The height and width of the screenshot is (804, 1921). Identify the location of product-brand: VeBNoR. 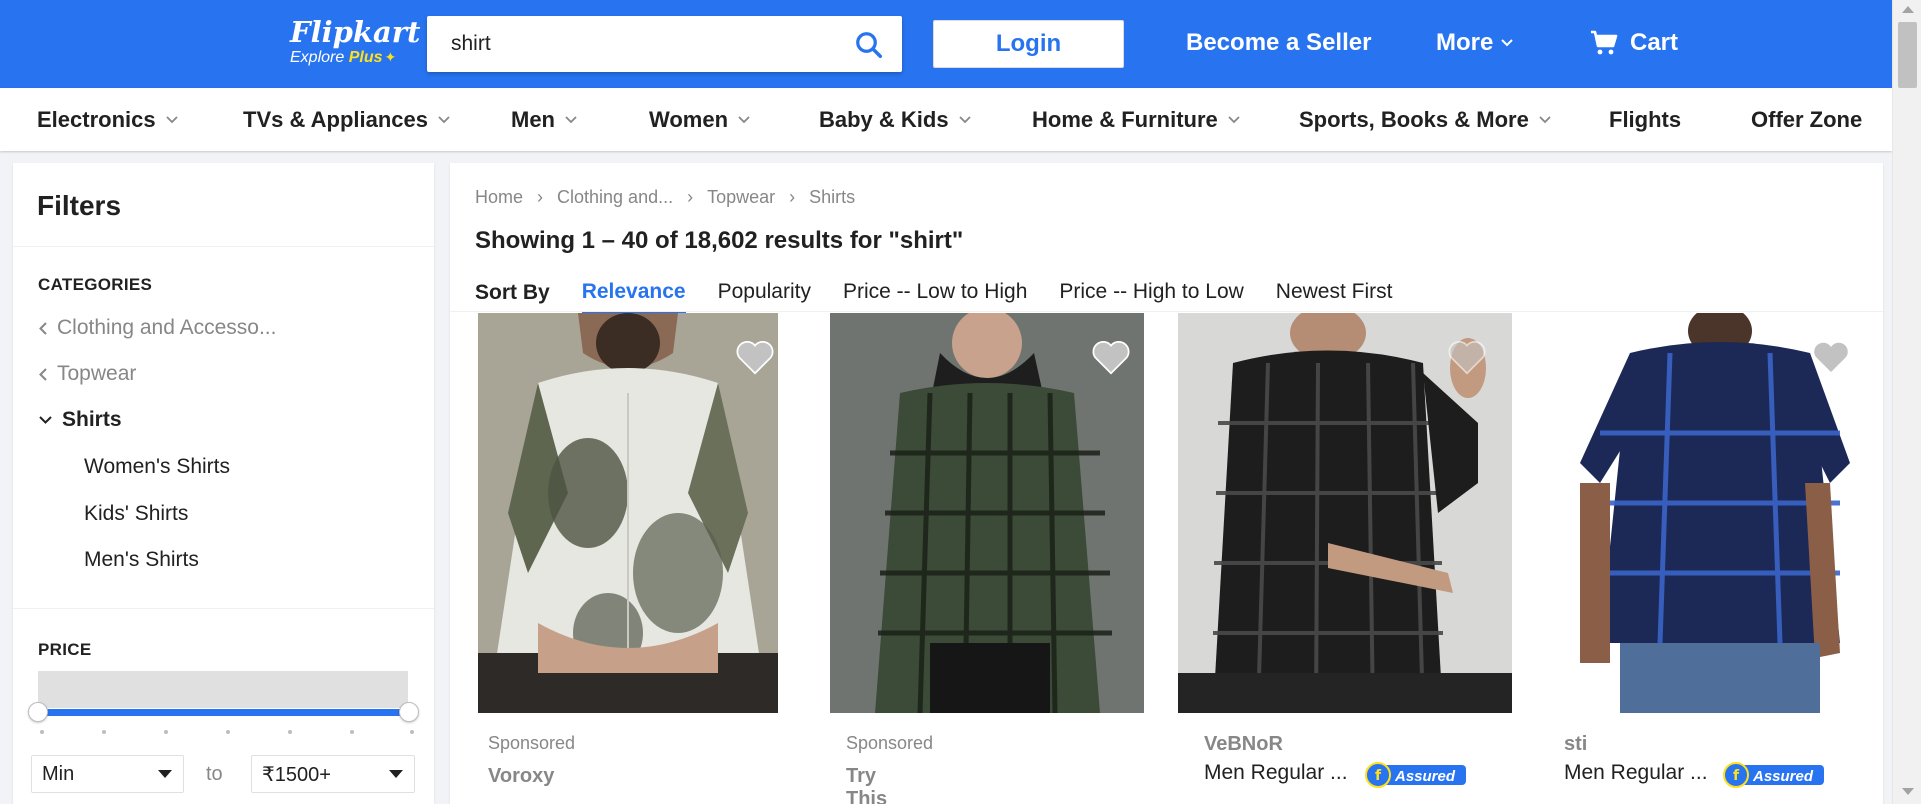
(1243, 744).